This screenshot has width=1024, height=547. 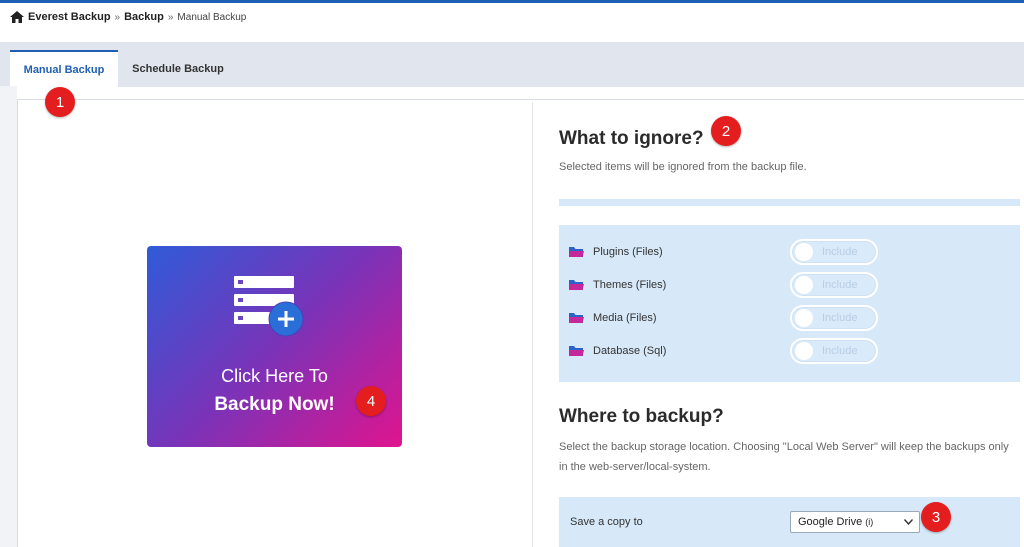 What do you see at coordinates (830, 522) in the screenshot?
I see `storage-location-value: Google Drive` at bounding box center [830, 522].